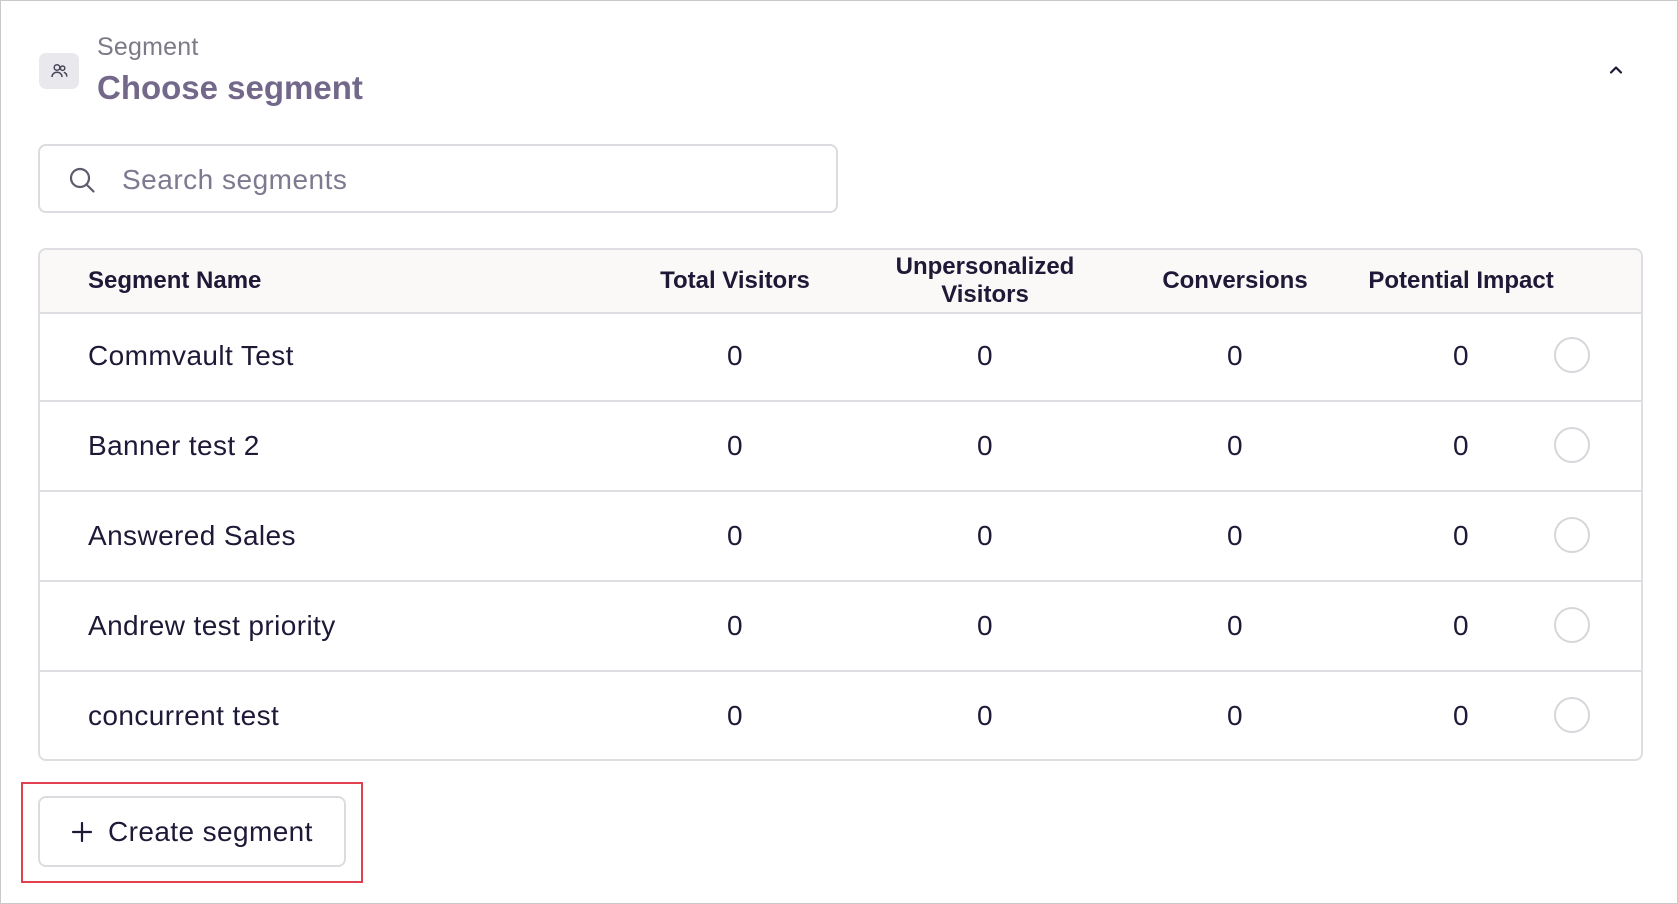  I want to click on table-row: Andrew test priority 0 0 0 0, so click(840, 627).